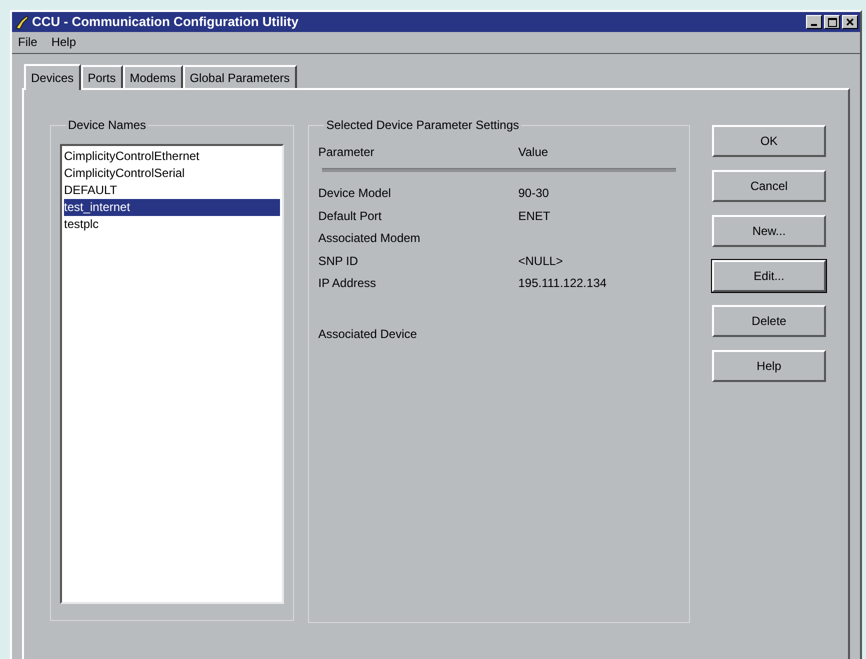  Describe the element at coordinates (52, 77) in the screenshot. I see `tab: Devices` at that location.